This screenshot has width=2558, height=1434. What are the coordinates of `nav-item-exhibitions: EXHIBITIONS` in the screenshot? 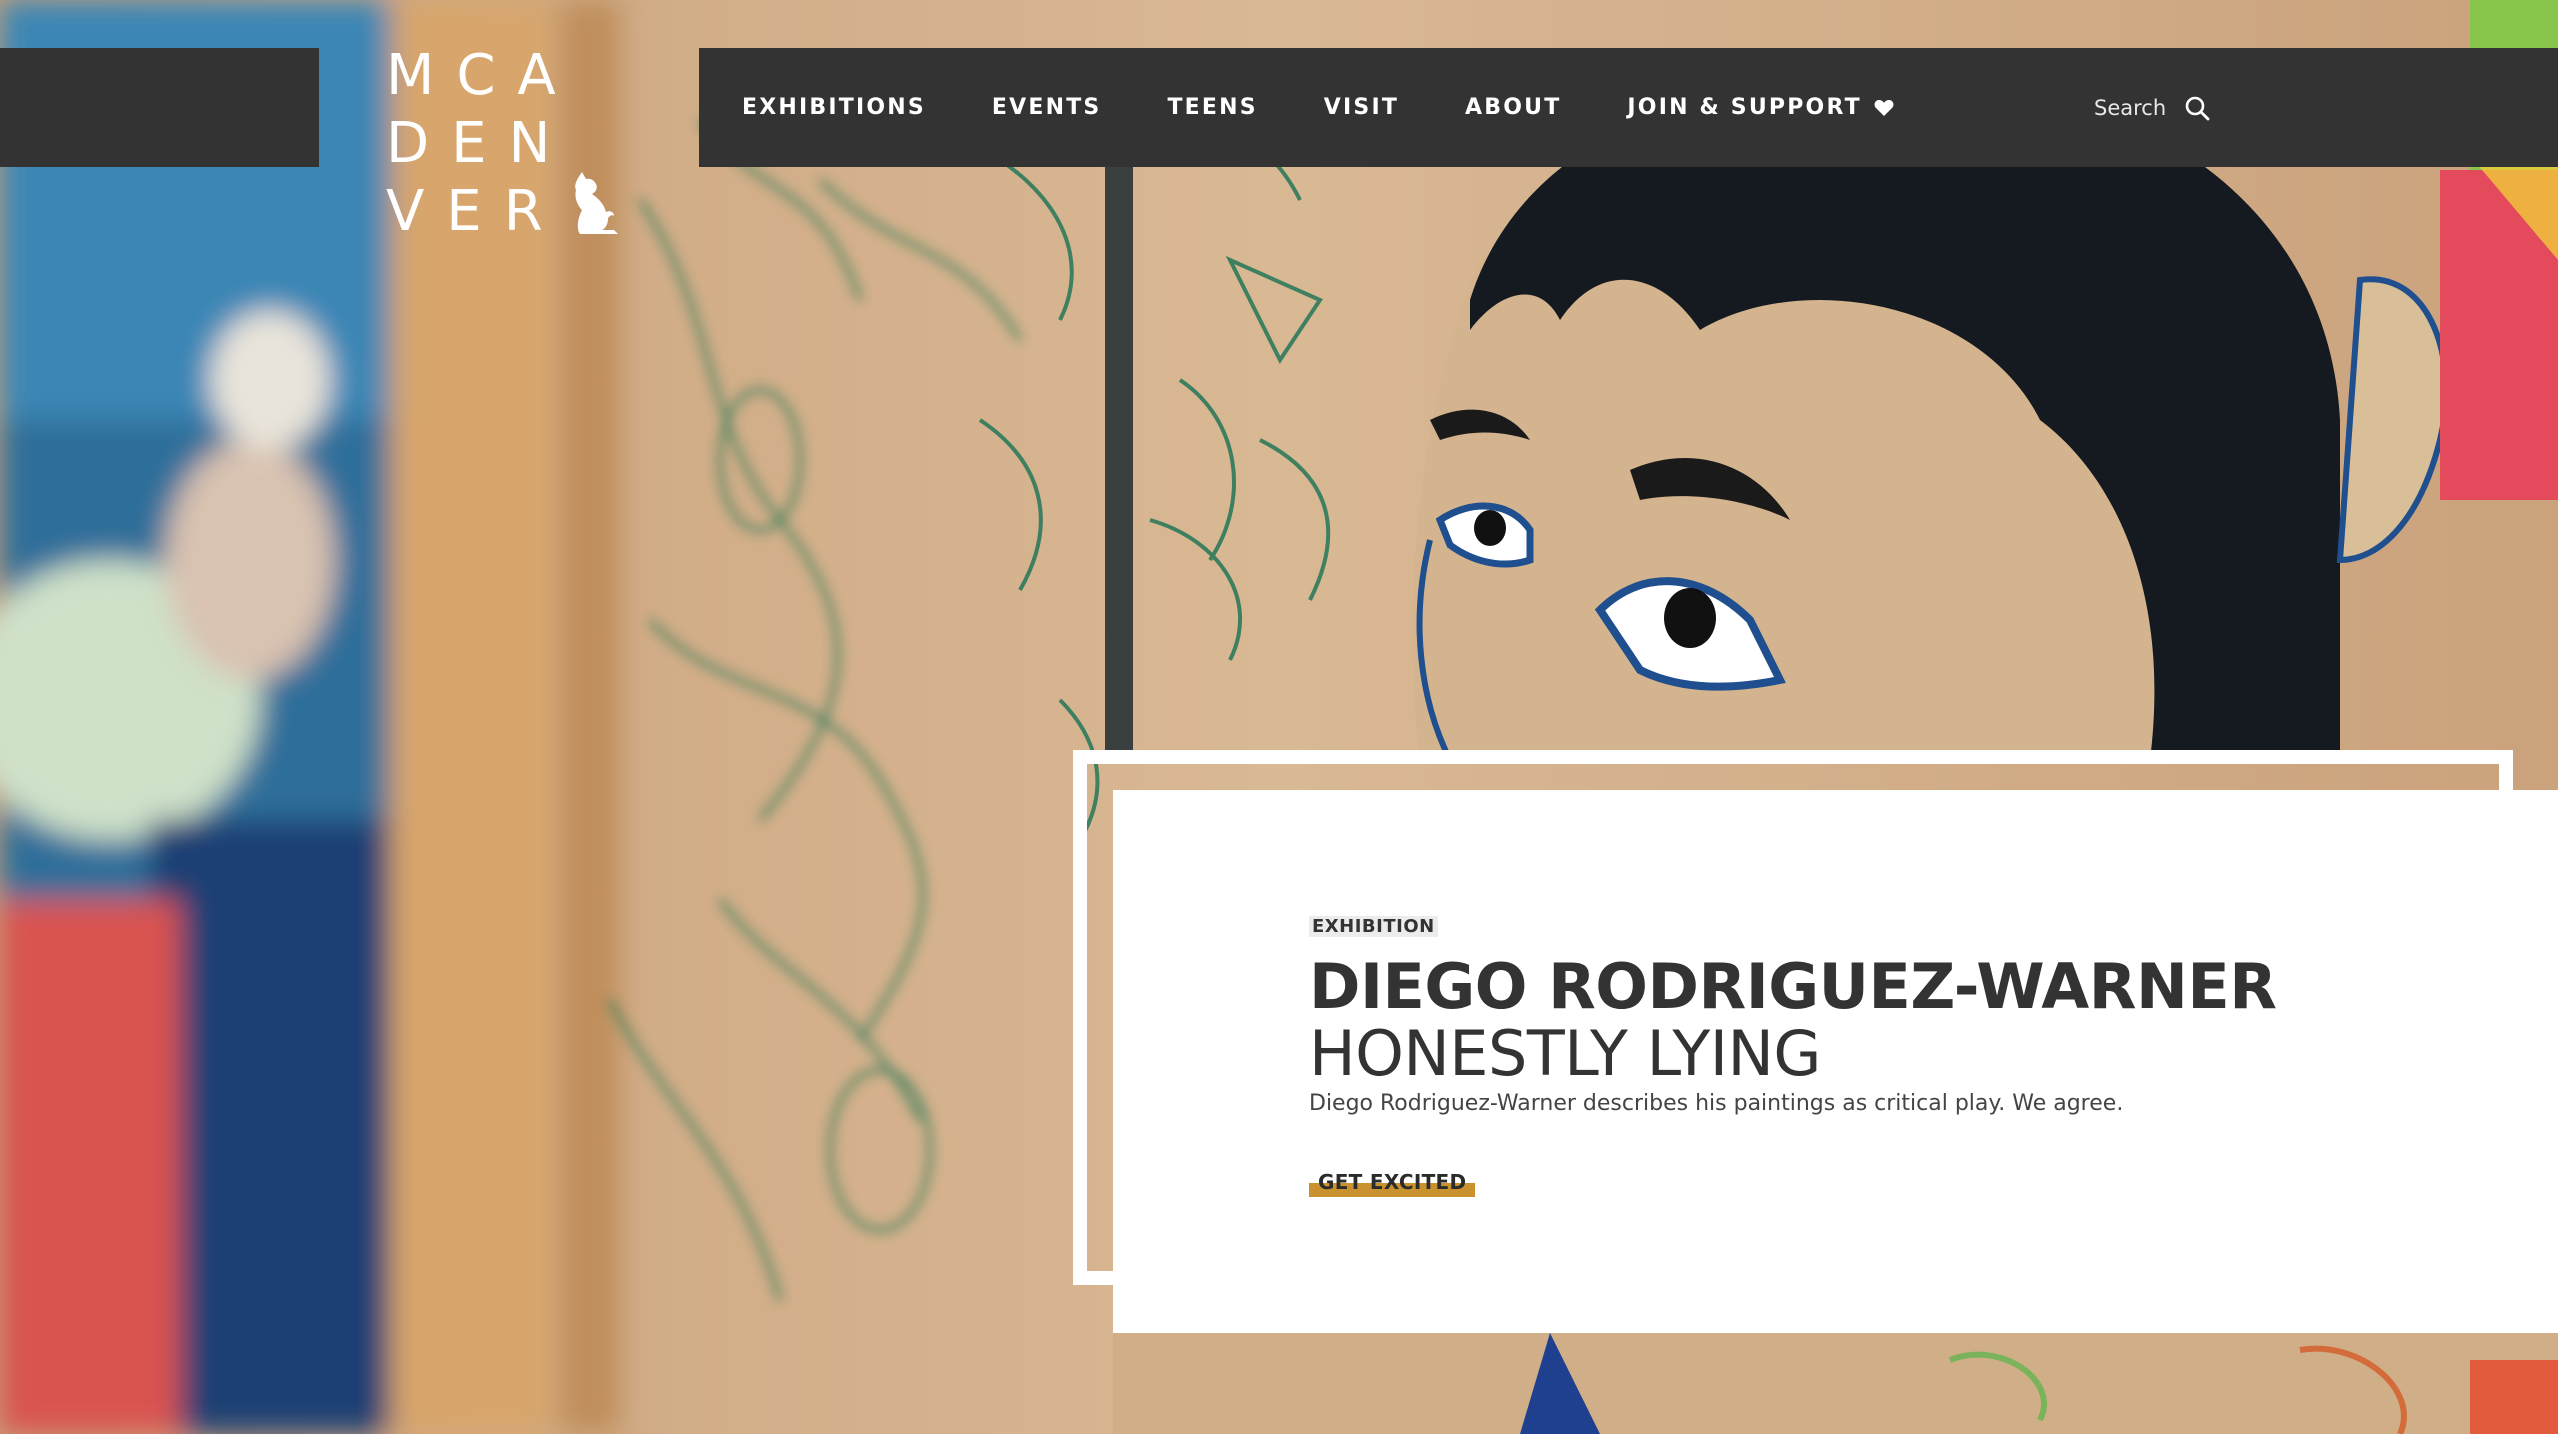 It's located at (834, 107).